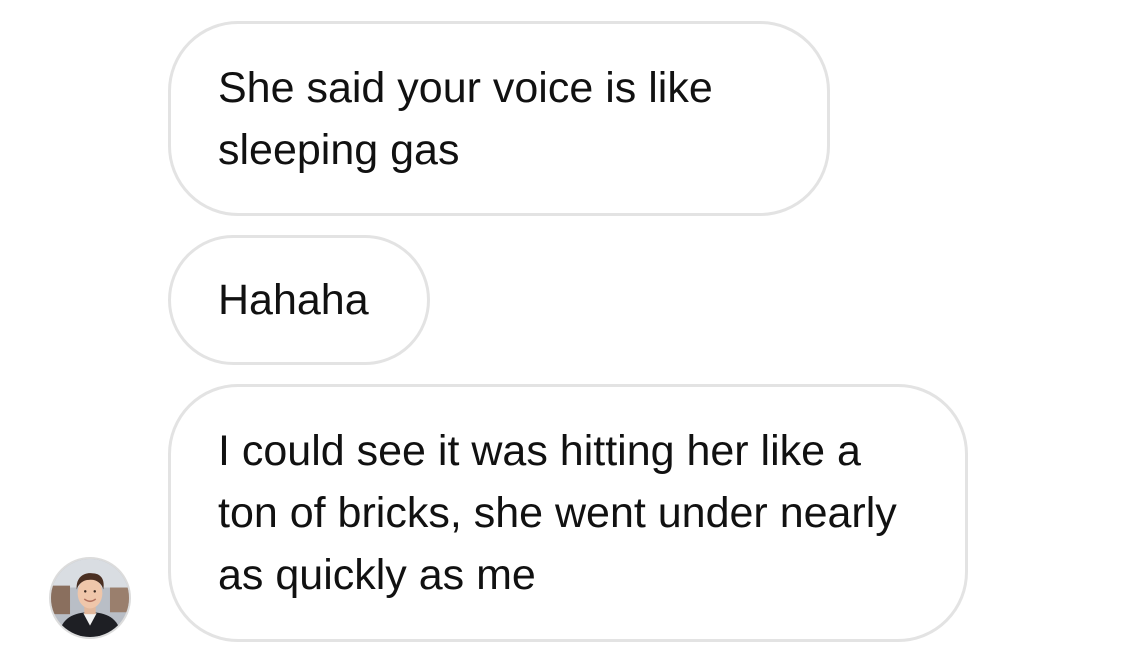  I want to click on message-bubble: Hahaha, so click(299, 300).